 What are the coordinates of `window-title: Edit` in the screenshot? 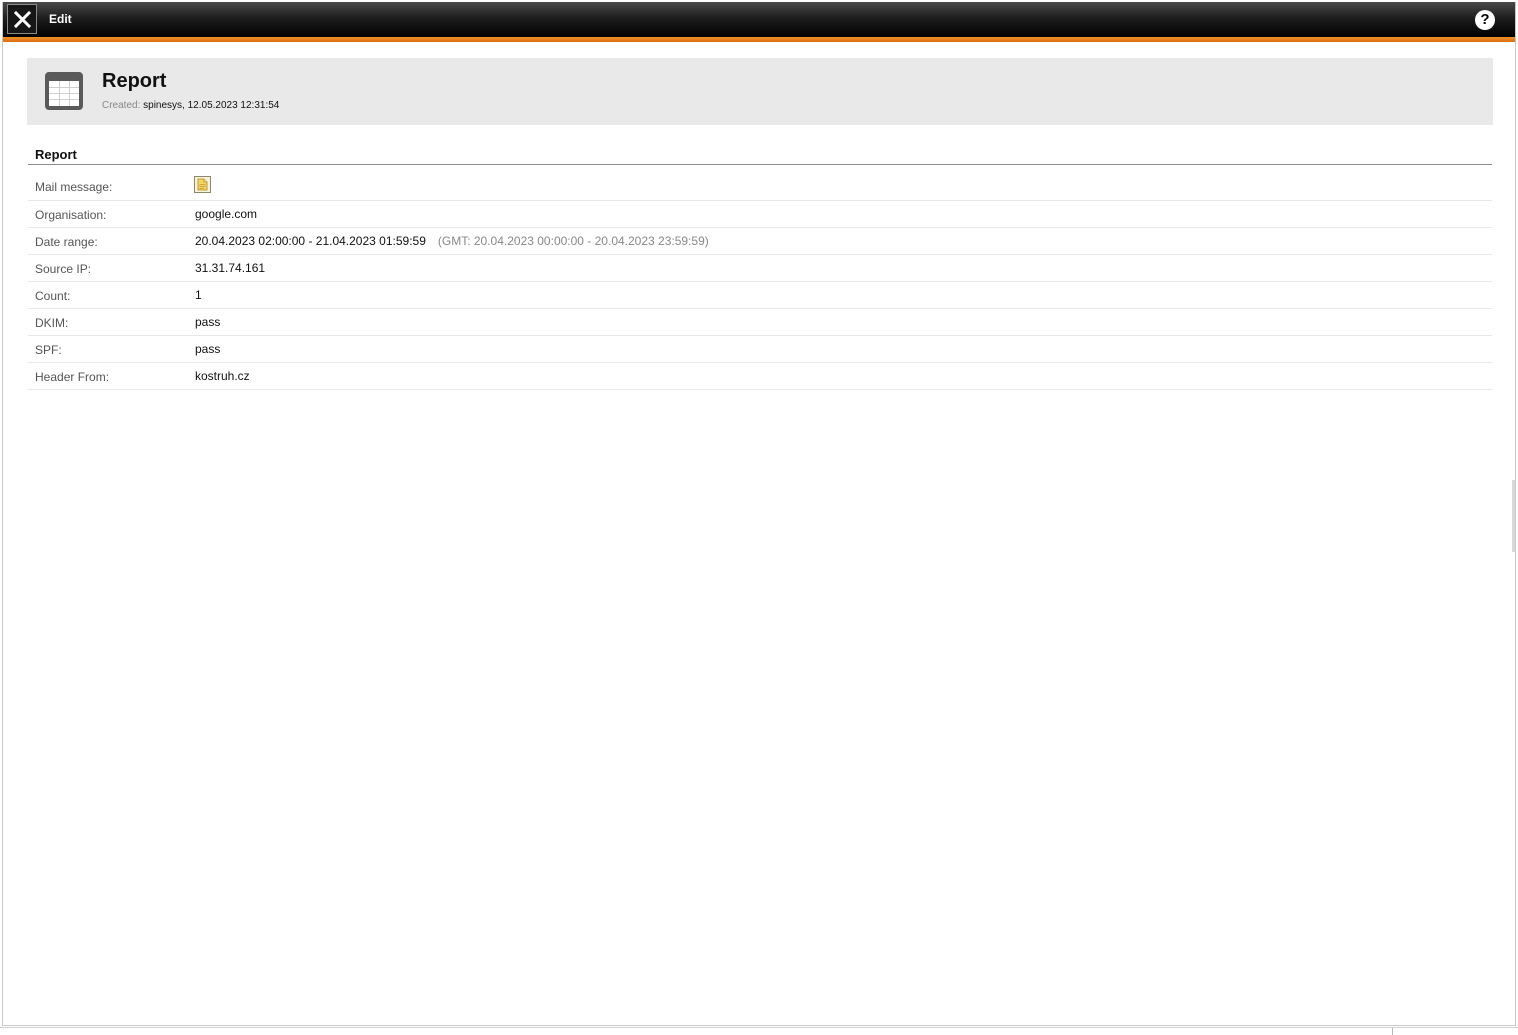 It's located at (60, 19).